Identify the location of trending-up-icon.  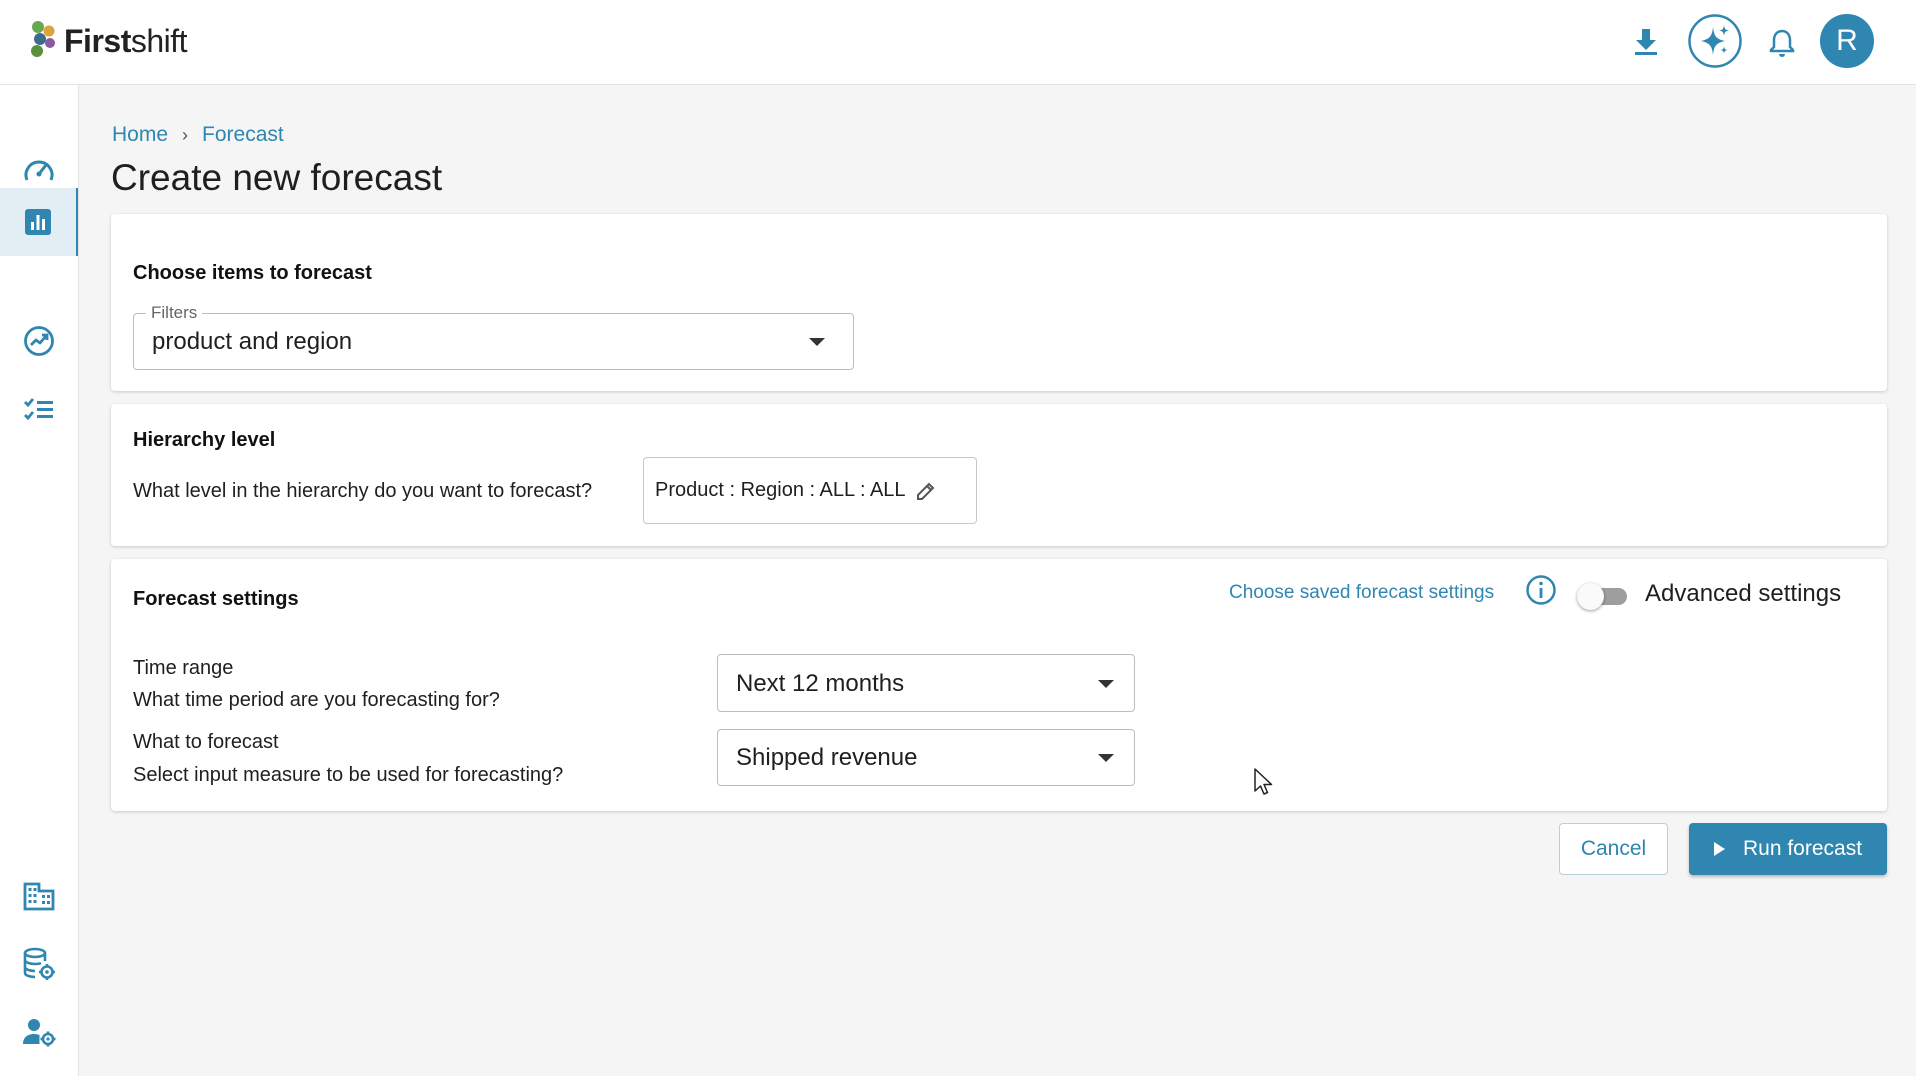
(39, 341).